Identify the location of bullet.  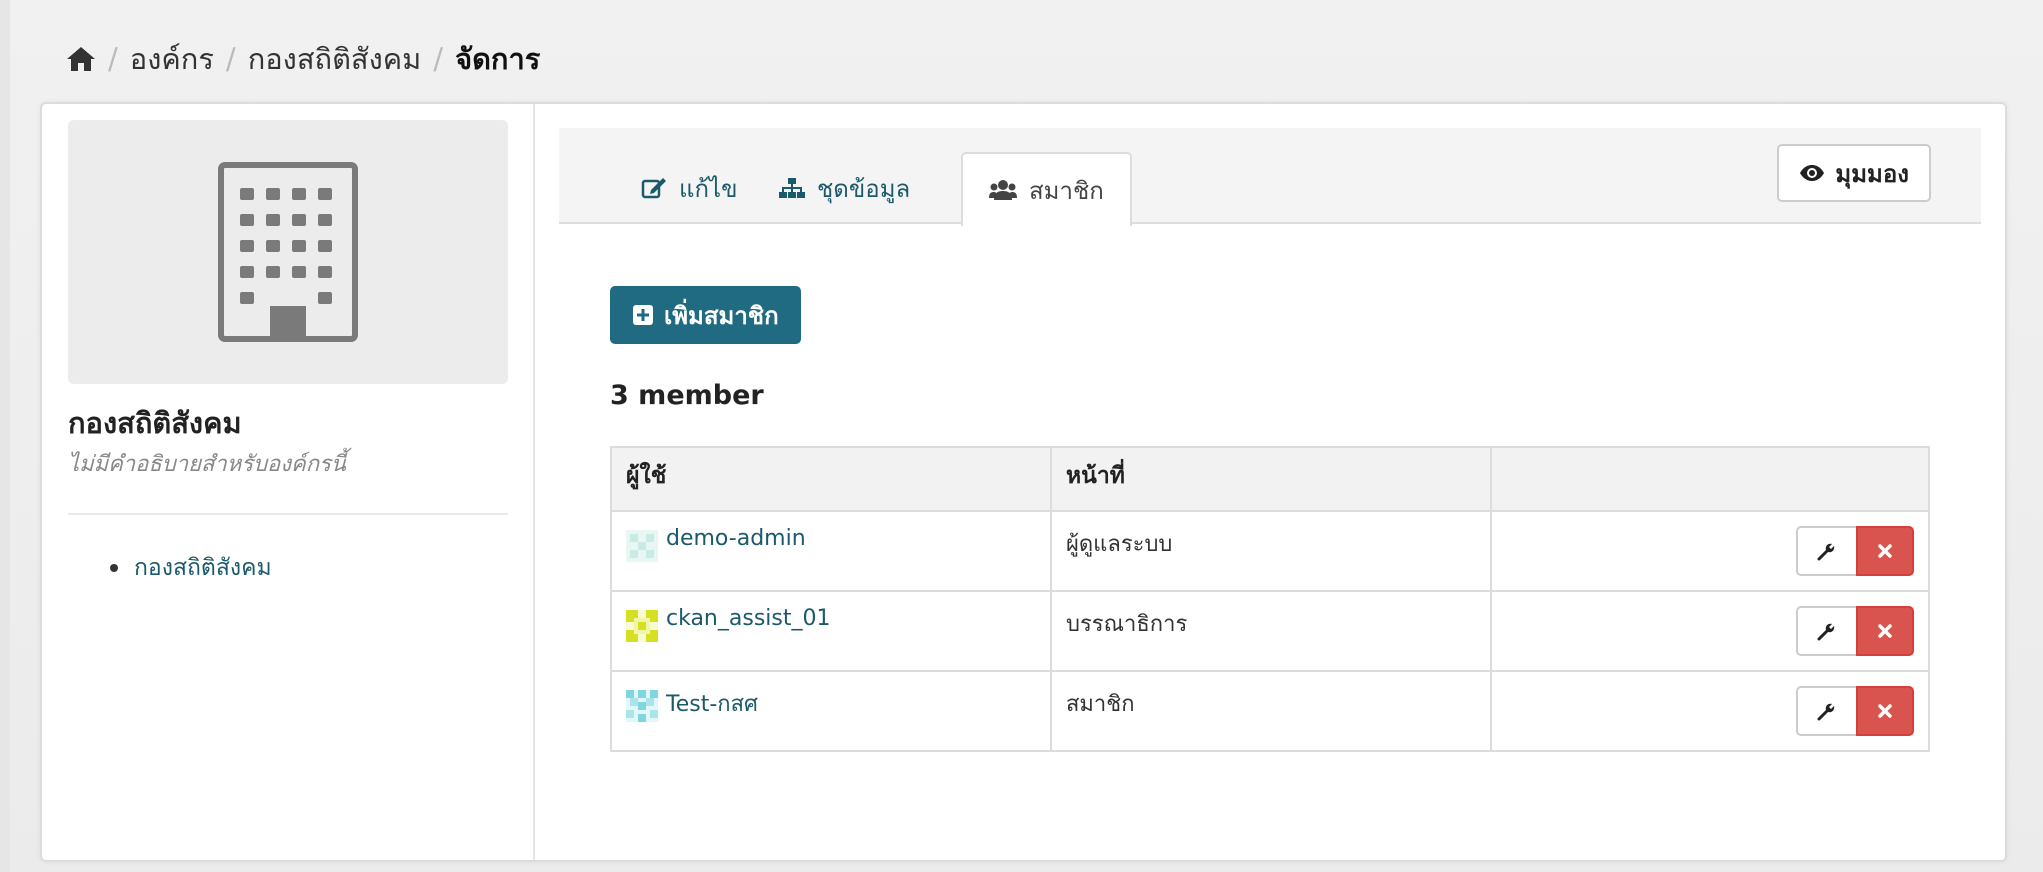
(114, 568).